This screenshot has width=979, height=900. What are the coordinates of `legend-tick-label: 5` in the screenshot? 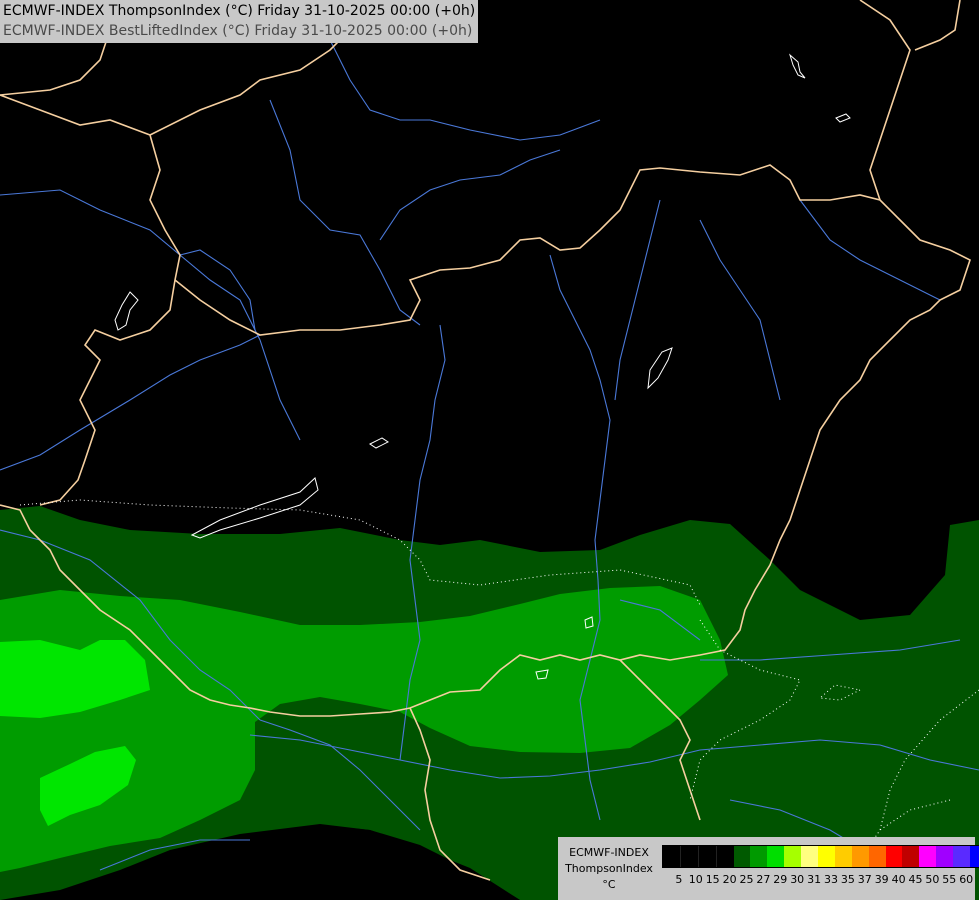 It's located at (679, 879).